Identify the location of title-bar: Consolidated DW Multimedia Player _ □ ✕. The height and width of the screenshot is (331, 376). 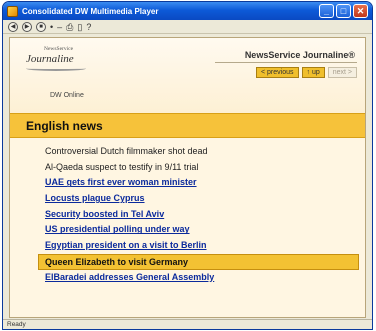
(187, 11).